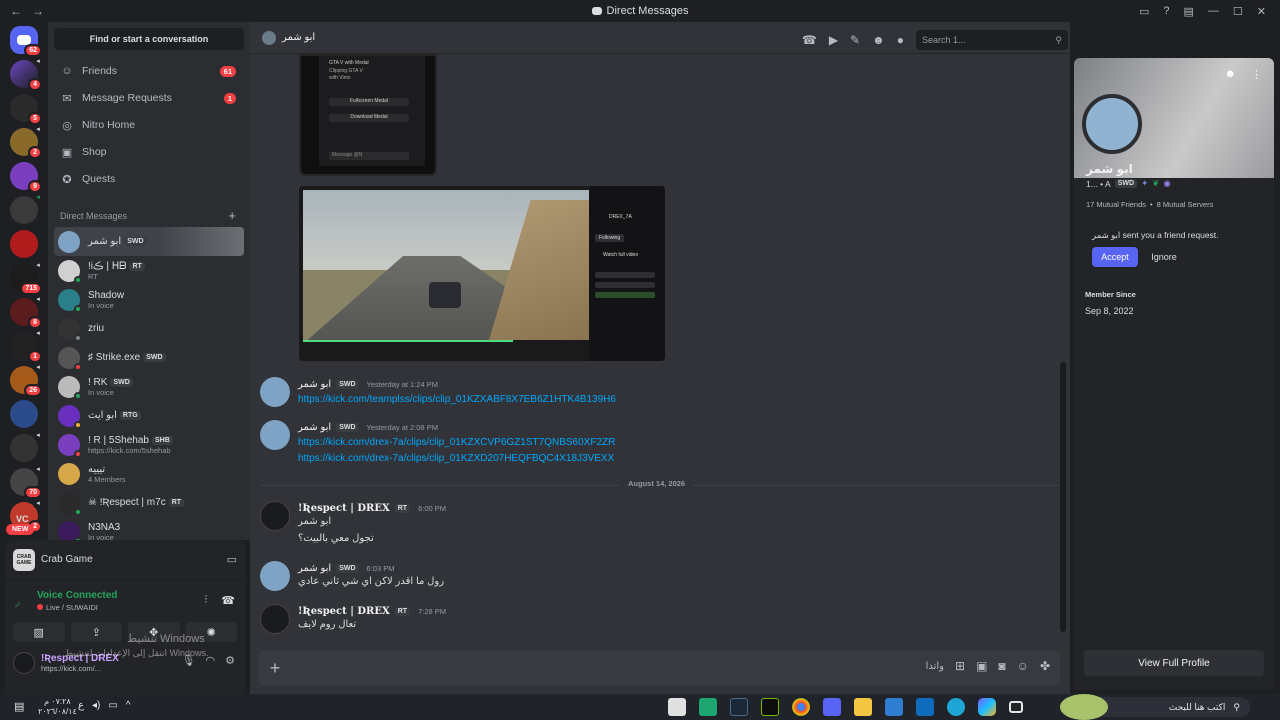 The width and height of the screenshot is (1280, 720). I want to click on mail-app-icon, so click(925, 707).